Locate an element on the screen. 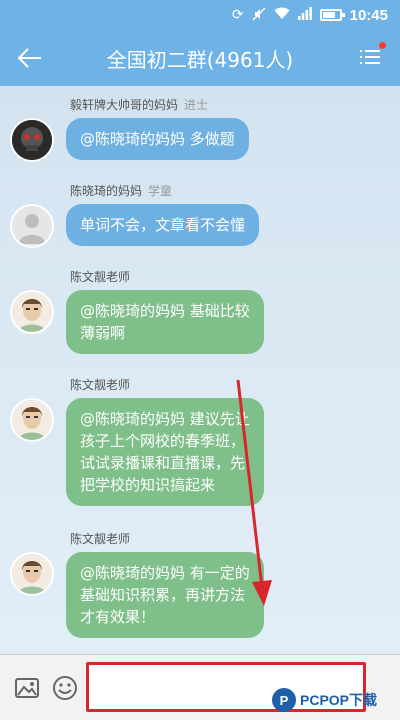 The height and width of the screenshot is (720, 400). message-item: 陈文靓老师 @陈晓琦的妈妈 基础比较 薄弱啊 is located at coordinates (160, 311).